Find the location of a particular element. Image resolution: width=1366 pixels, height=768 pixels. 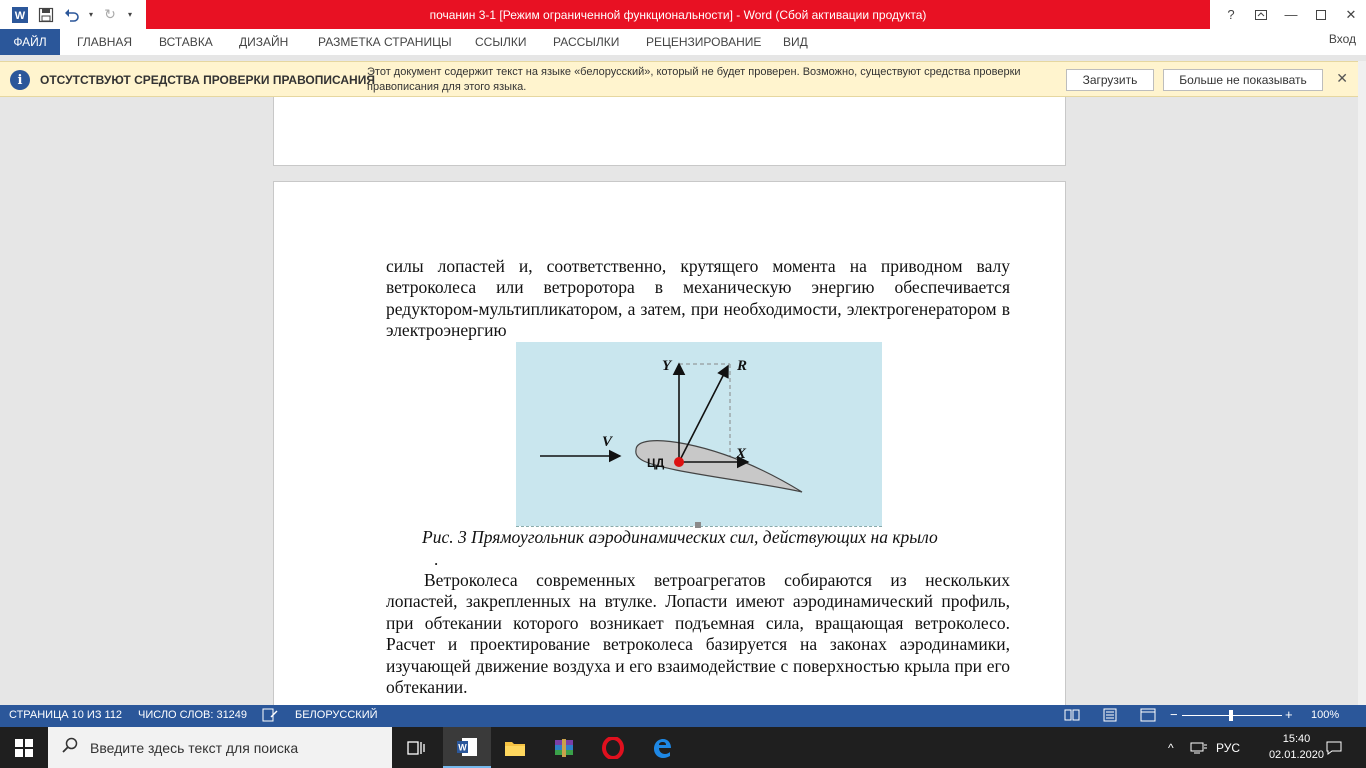

zoom-in-icon: + is located at coordinates (1289, 714).